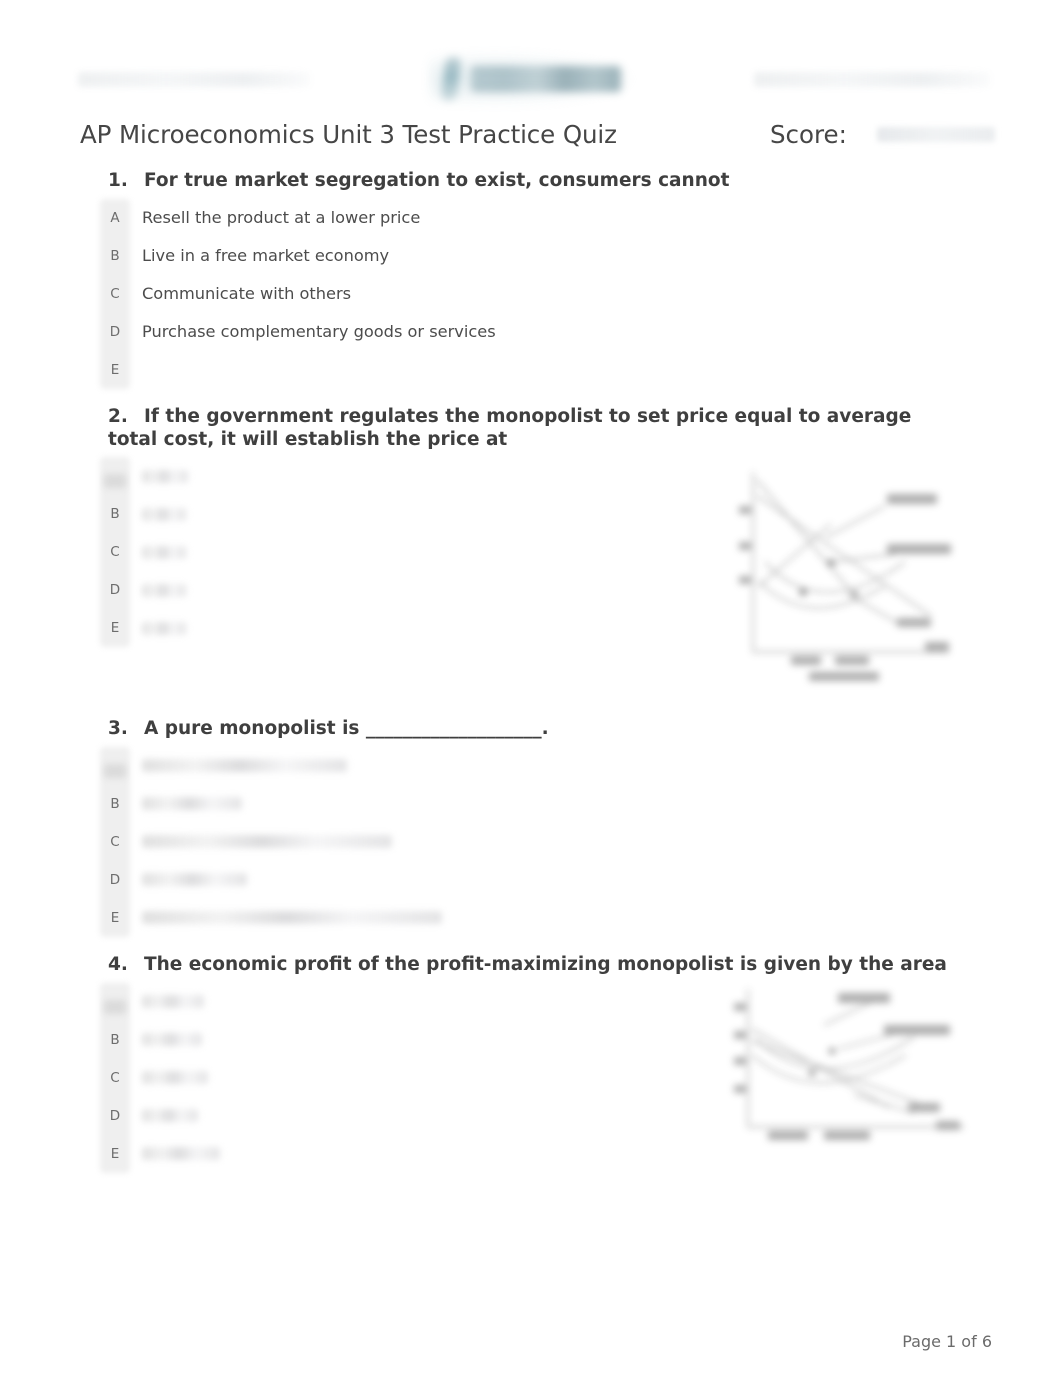  I want to click on question-number: 4., so click(118, 964).